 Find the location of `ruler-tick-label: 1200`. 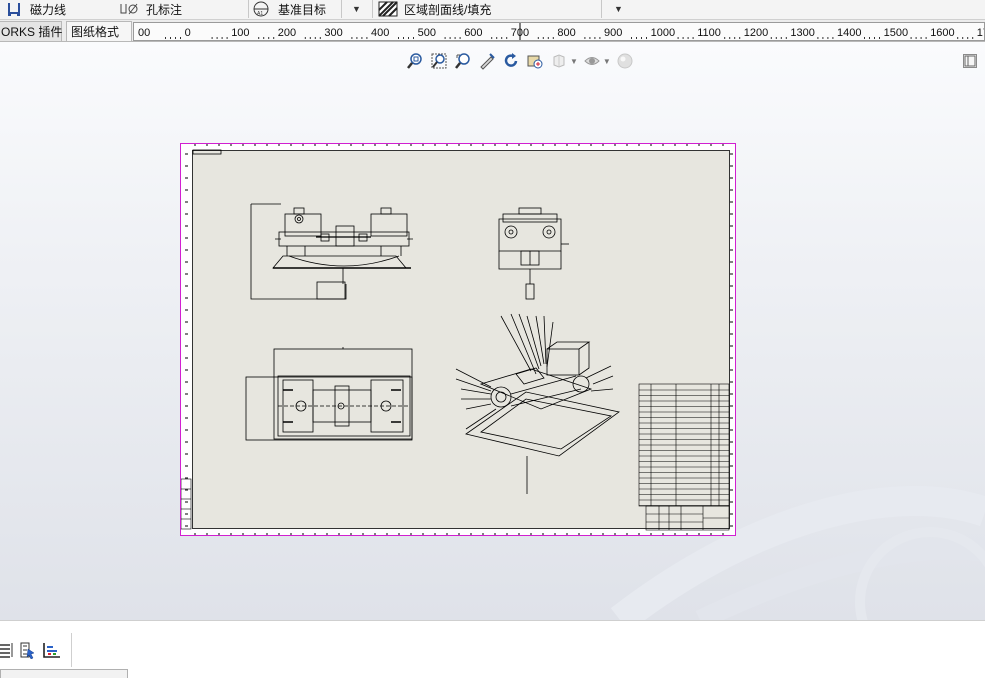

ruler-tick-label: 1200 is located at coordinates (756, 33).